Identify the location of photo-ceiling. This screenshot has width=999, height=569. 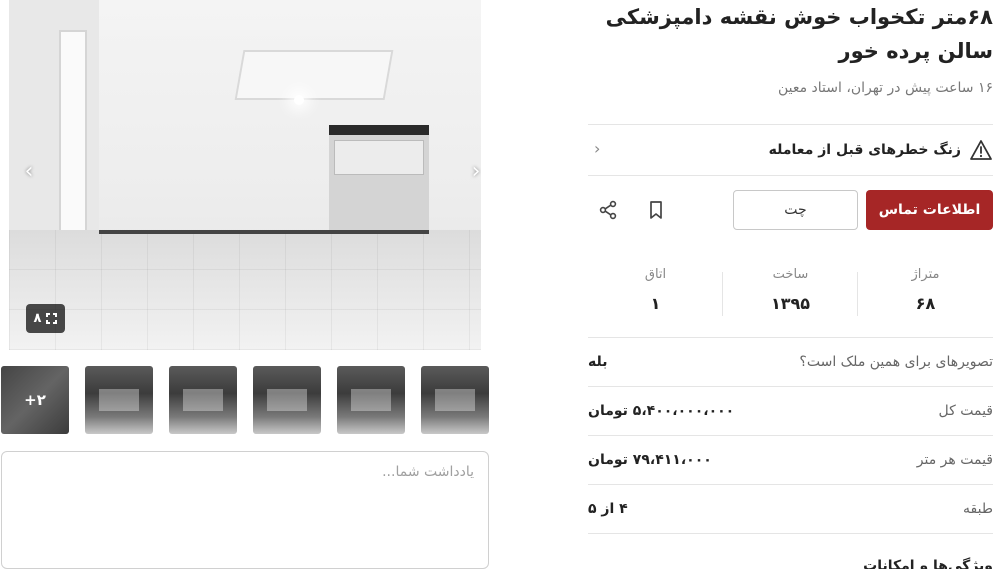
(314, 75).